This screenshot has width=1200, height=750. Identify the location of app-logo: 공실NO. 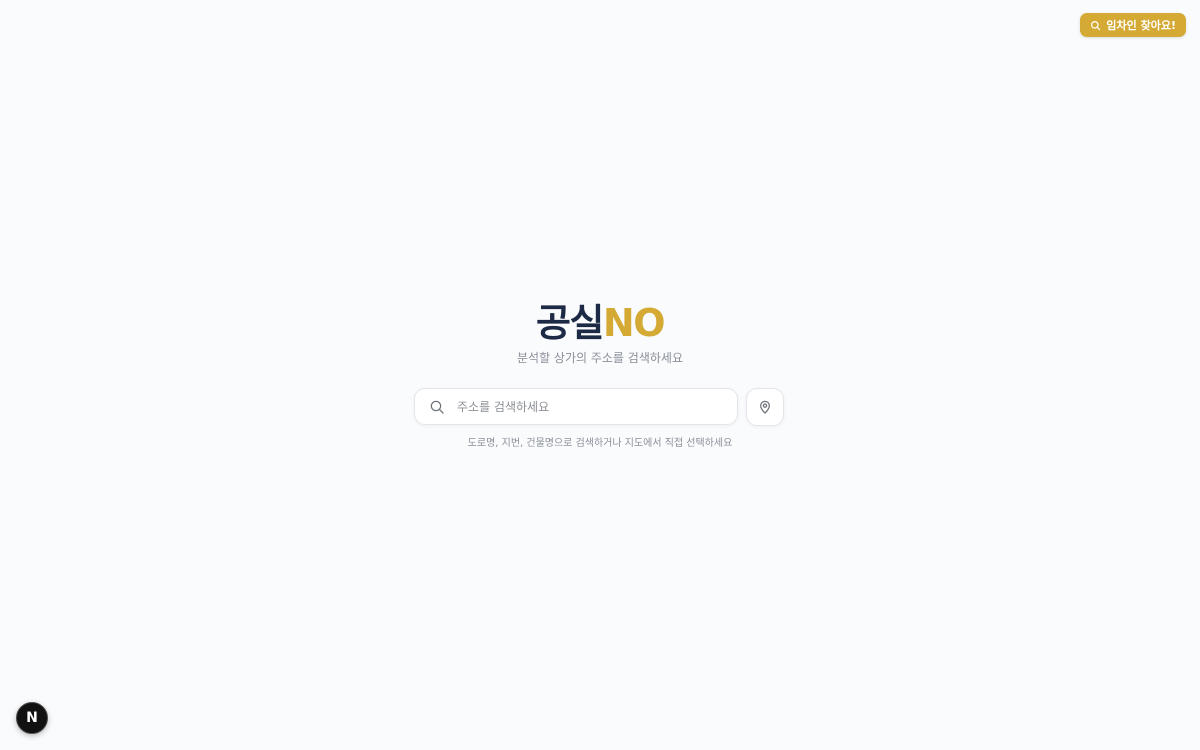
(600, 323).